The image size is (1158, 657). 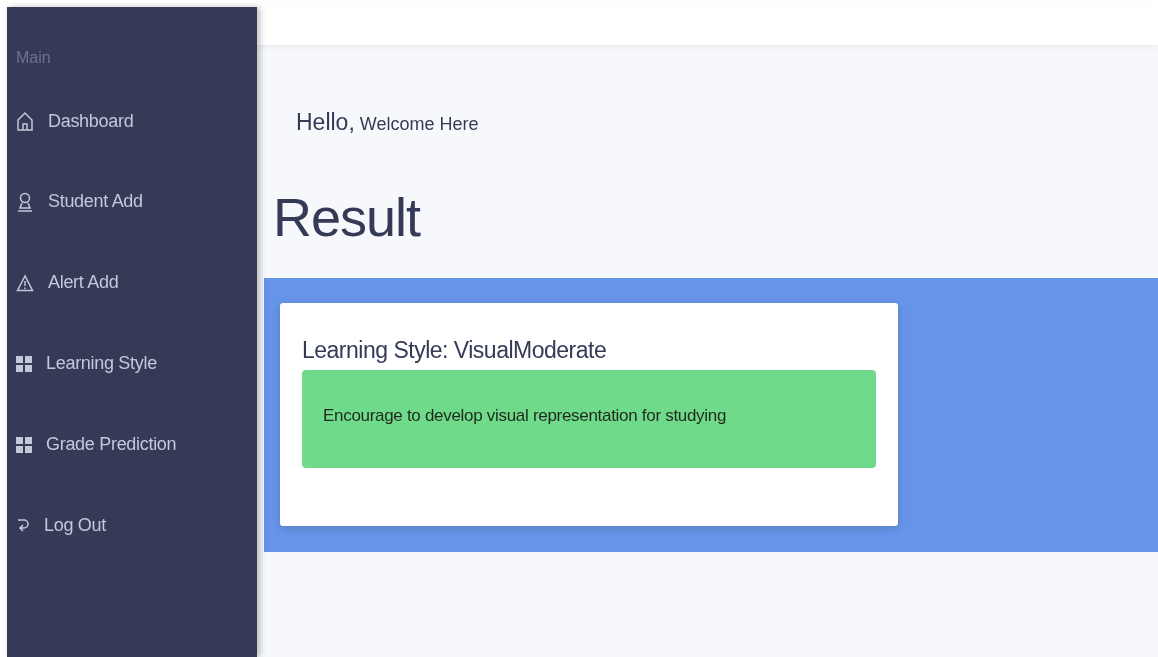 What do you see at coordinates (347, 217) in the screenshot?
I see `page-title: Result` at bounding box center [347, 217].